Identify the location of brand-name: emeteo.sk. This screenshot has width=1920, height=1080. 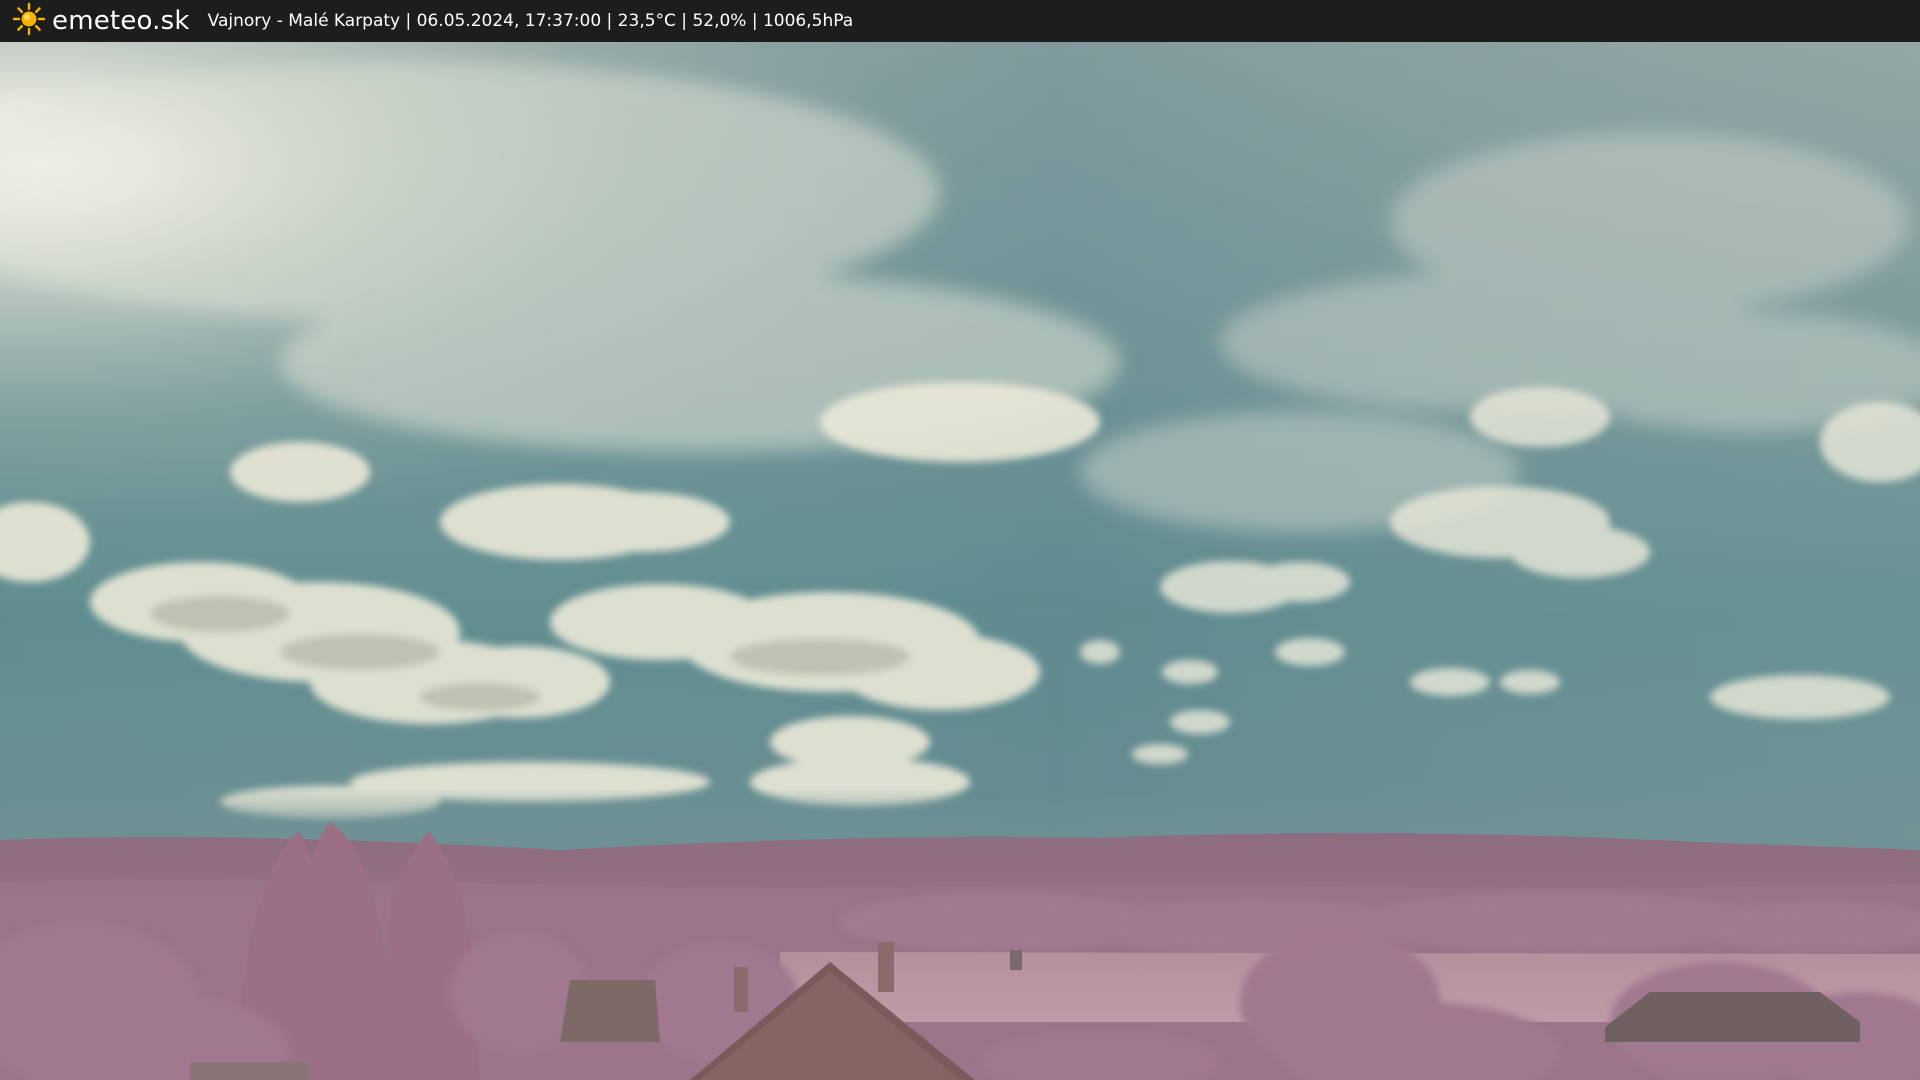
(121, 21).